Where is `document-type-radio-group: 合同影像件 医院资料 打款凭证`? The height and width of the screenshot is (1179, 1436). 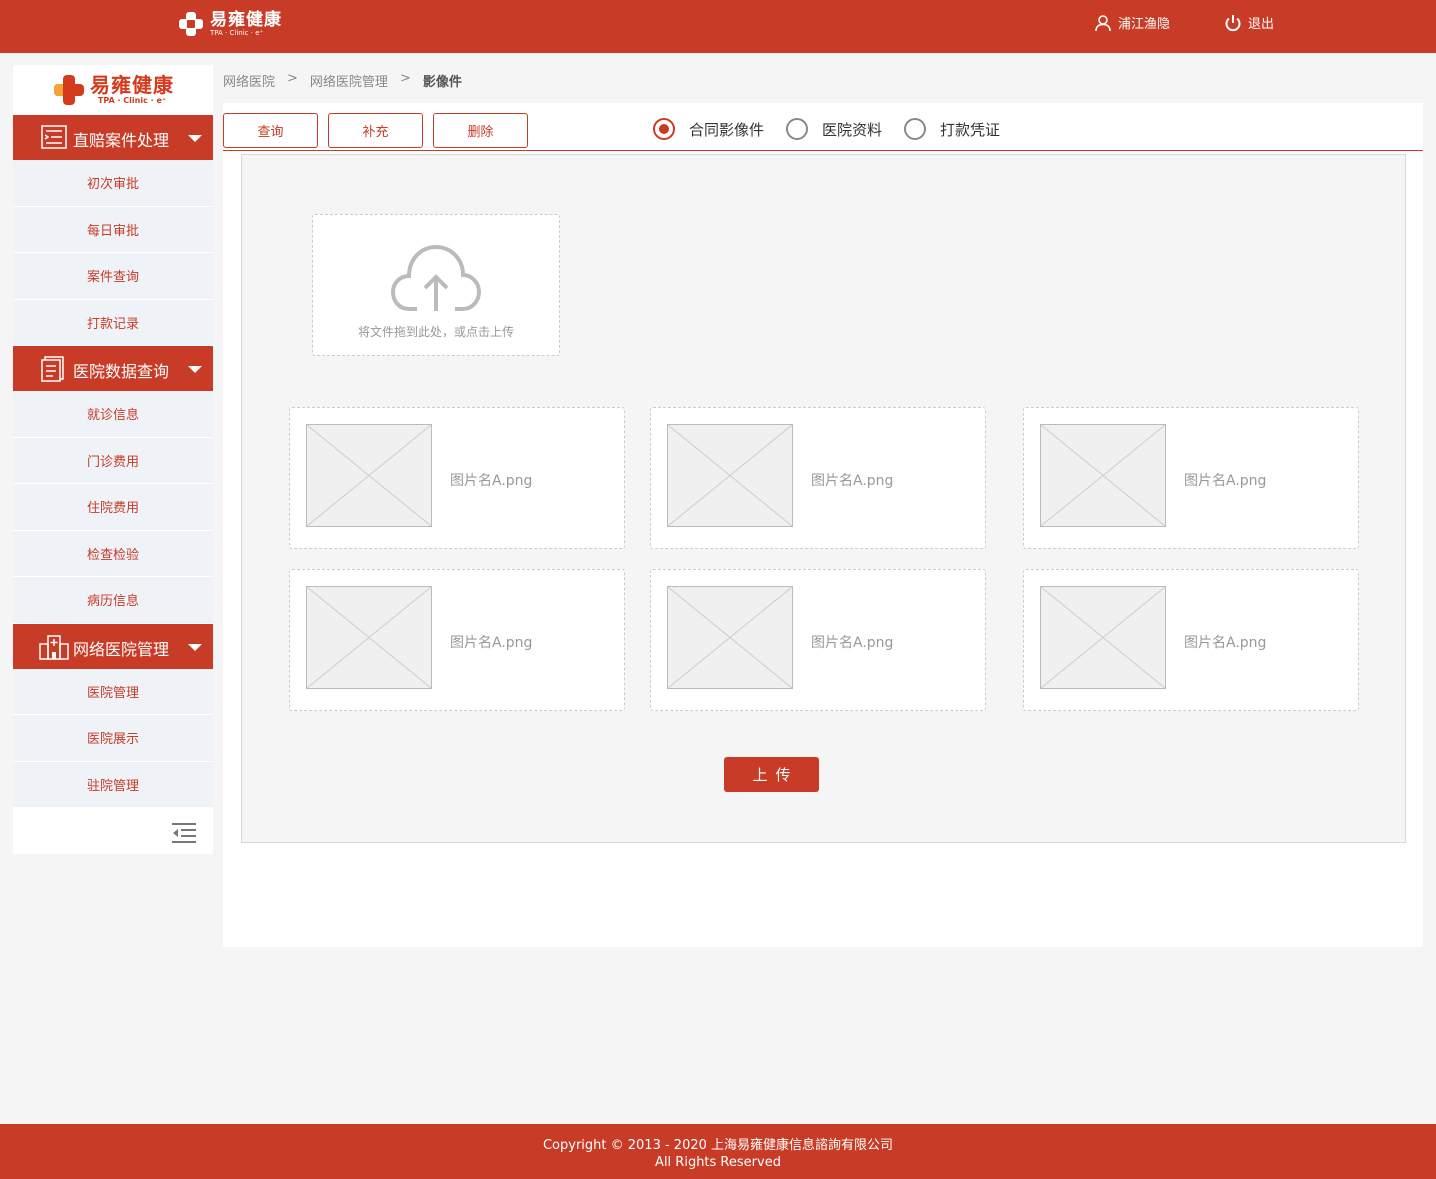
document-type-radio-group: 合同影像件 医院资料 打款凭证 is located at coordinates (837, 129).